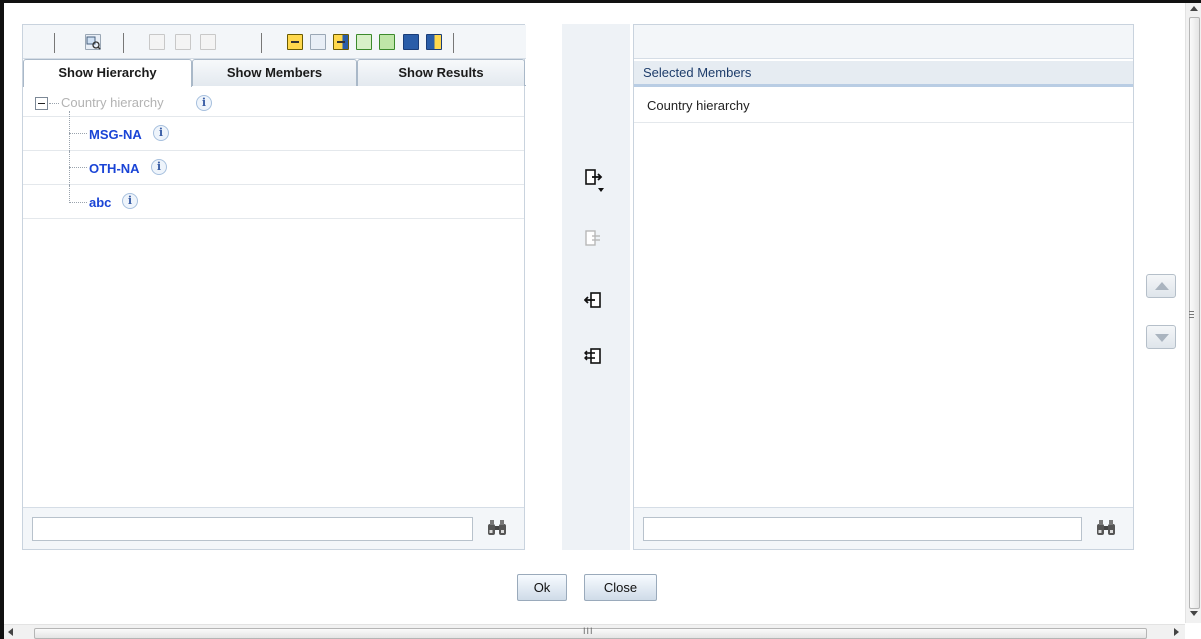 The image size is (1201, 639). I want to click on vertical-scrollbar, so click(1193, 313).